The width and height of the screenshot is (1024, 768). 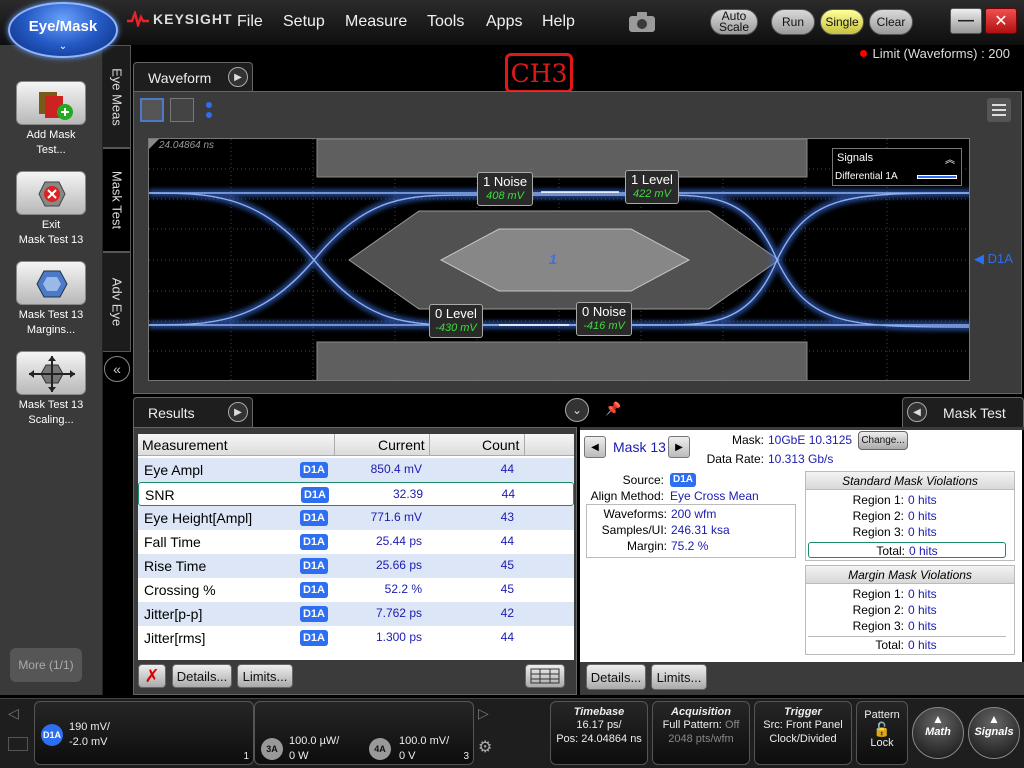 What do you see at coordinates (182, 110) in the screenshot?
I see `split-grid-layout-icon` at bounding box center [182, 110].